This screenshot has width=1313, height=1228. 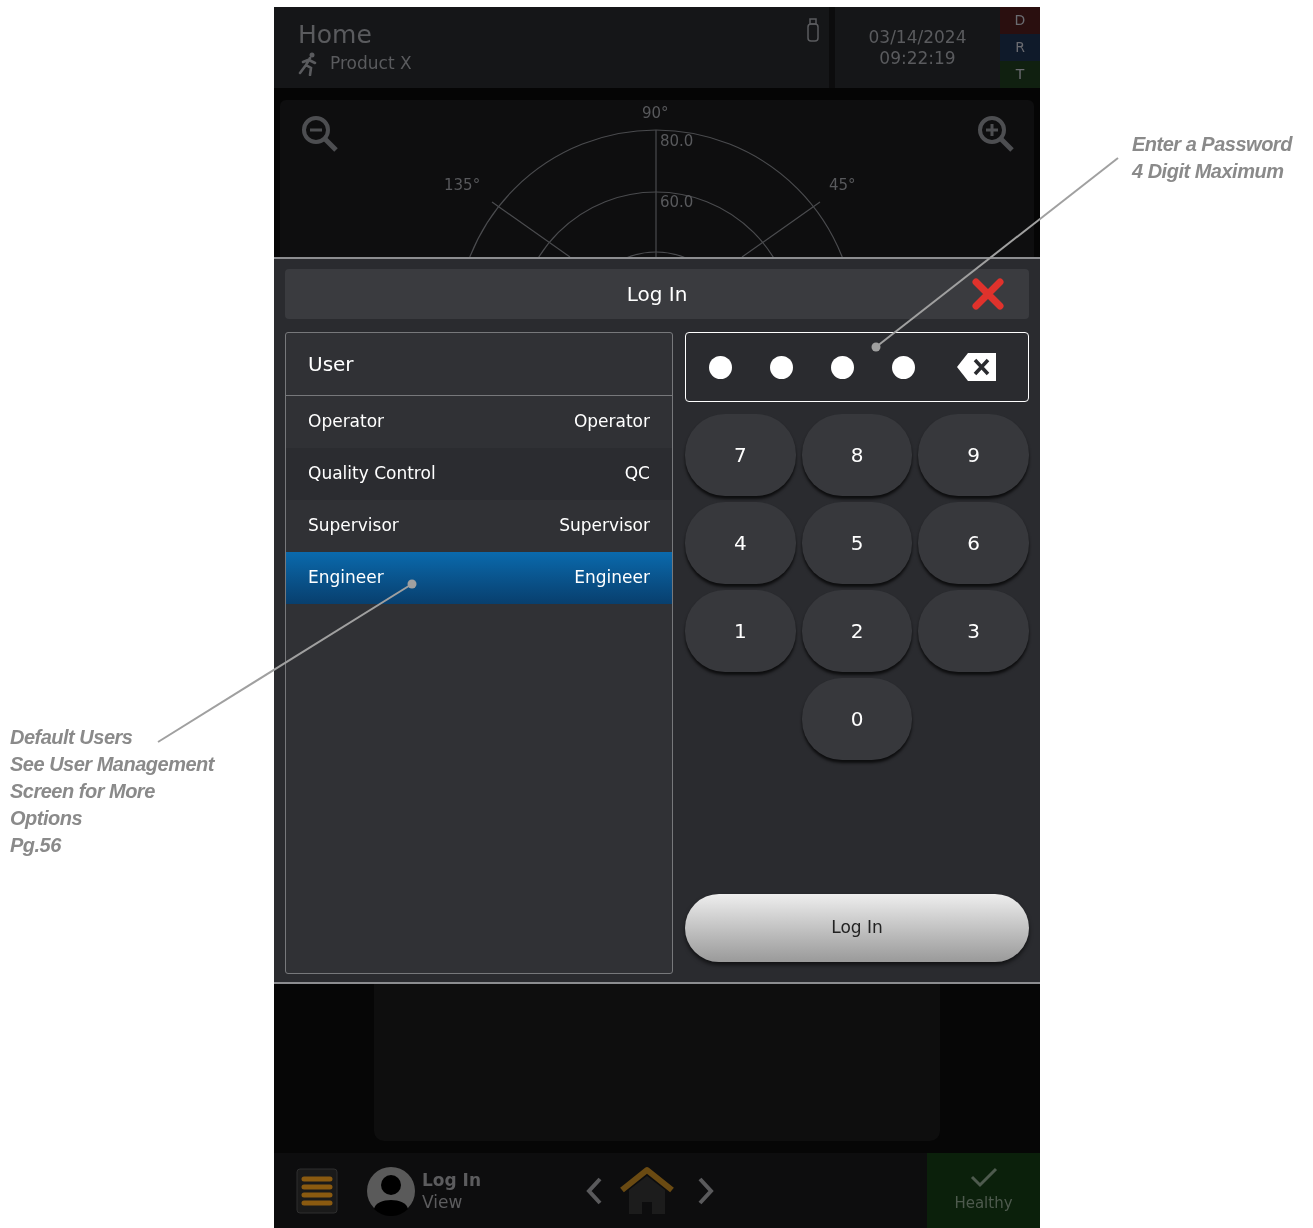 I want to click on radius-label: 80.0, so click(x=677, y=141).